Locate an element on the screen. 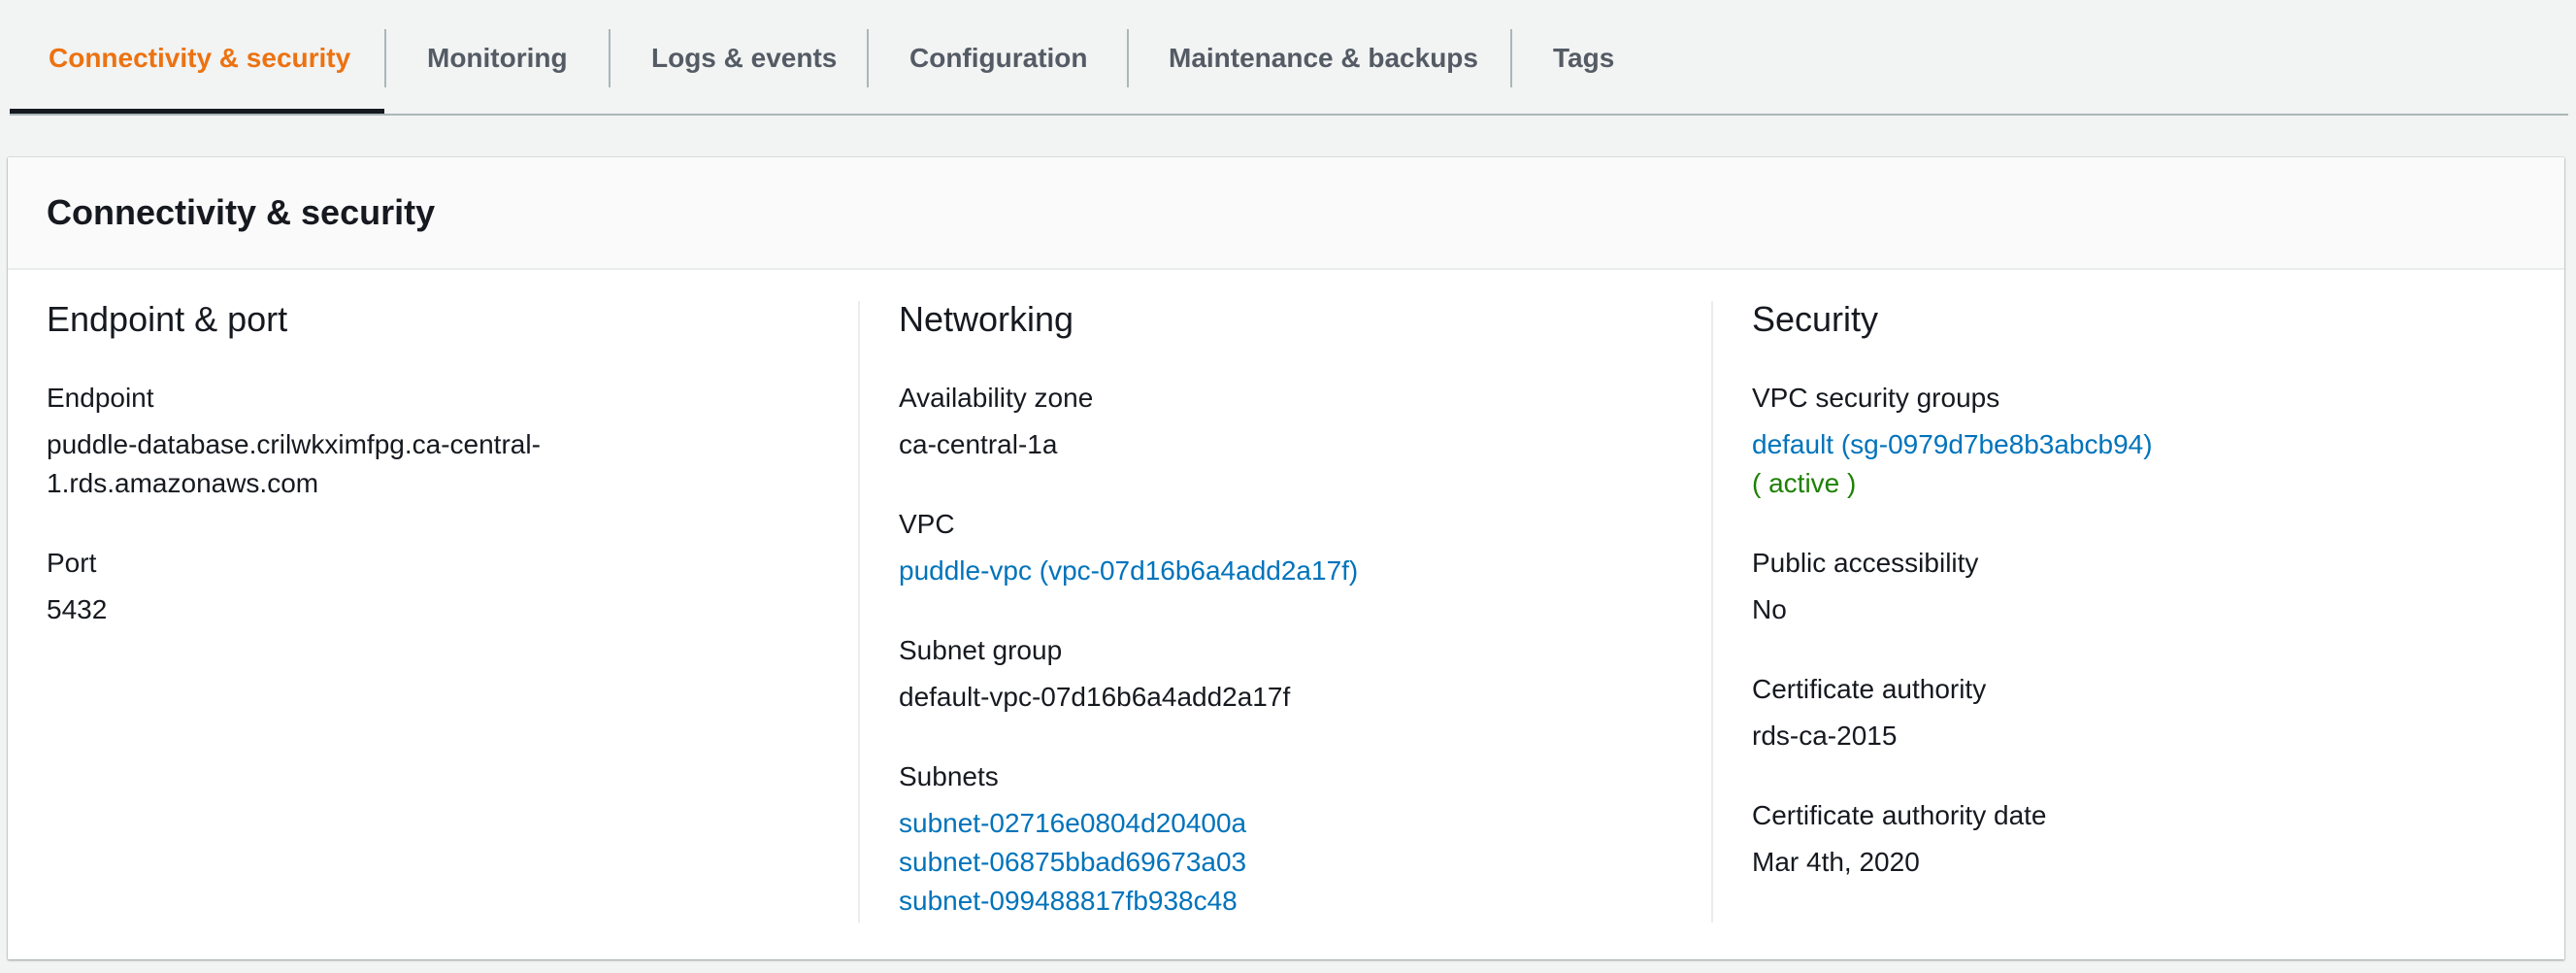 The image size is (2576, 973). tab-tags: Tags is located at coordinates (1583, 58).